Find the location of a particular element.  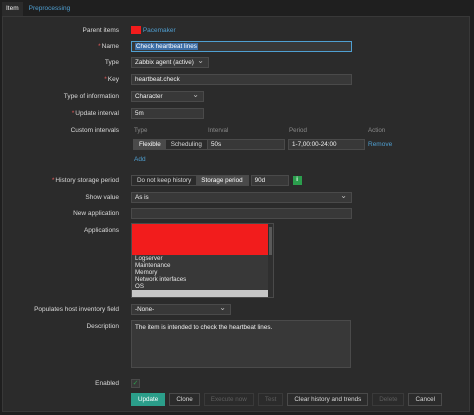

col-interval: Interval is located at coordinates (218, 130).